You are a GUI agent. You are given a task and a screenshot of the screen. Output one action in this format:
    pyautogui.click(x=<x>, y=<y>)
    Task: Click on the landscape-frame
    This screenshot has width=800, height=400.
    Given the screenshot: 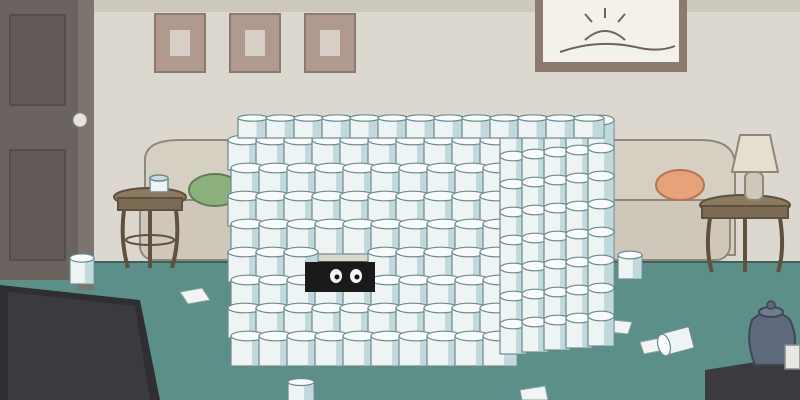 What is the action you would take?
    pyautogui.click(x=611, y=36)
    